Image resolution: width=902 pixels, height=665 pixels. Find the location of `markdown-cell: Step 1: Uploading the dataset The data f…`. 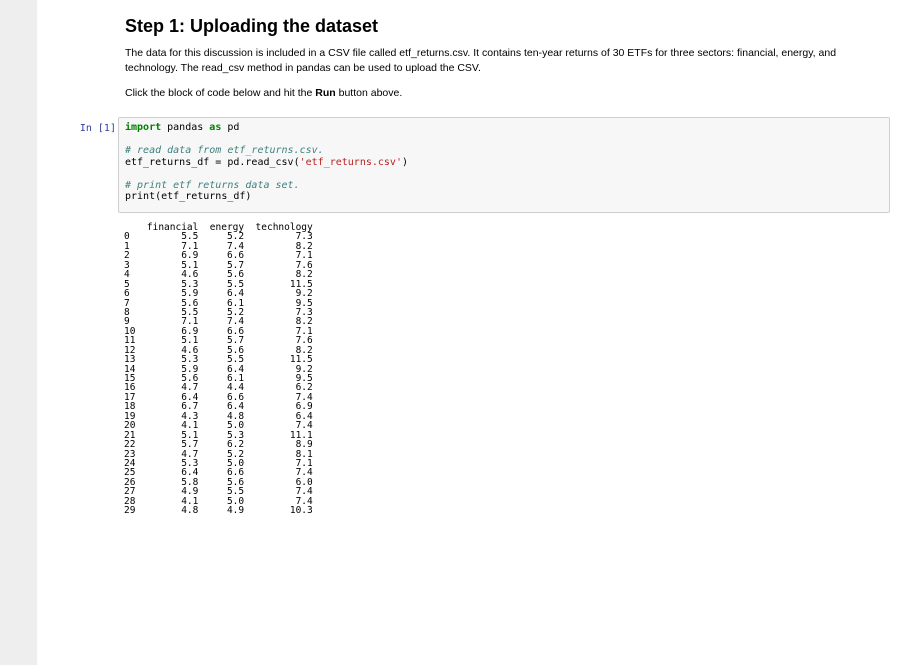

markdown-cell: Step 1: Uploading the dataset The data f… is located at coordinates (492, 56).